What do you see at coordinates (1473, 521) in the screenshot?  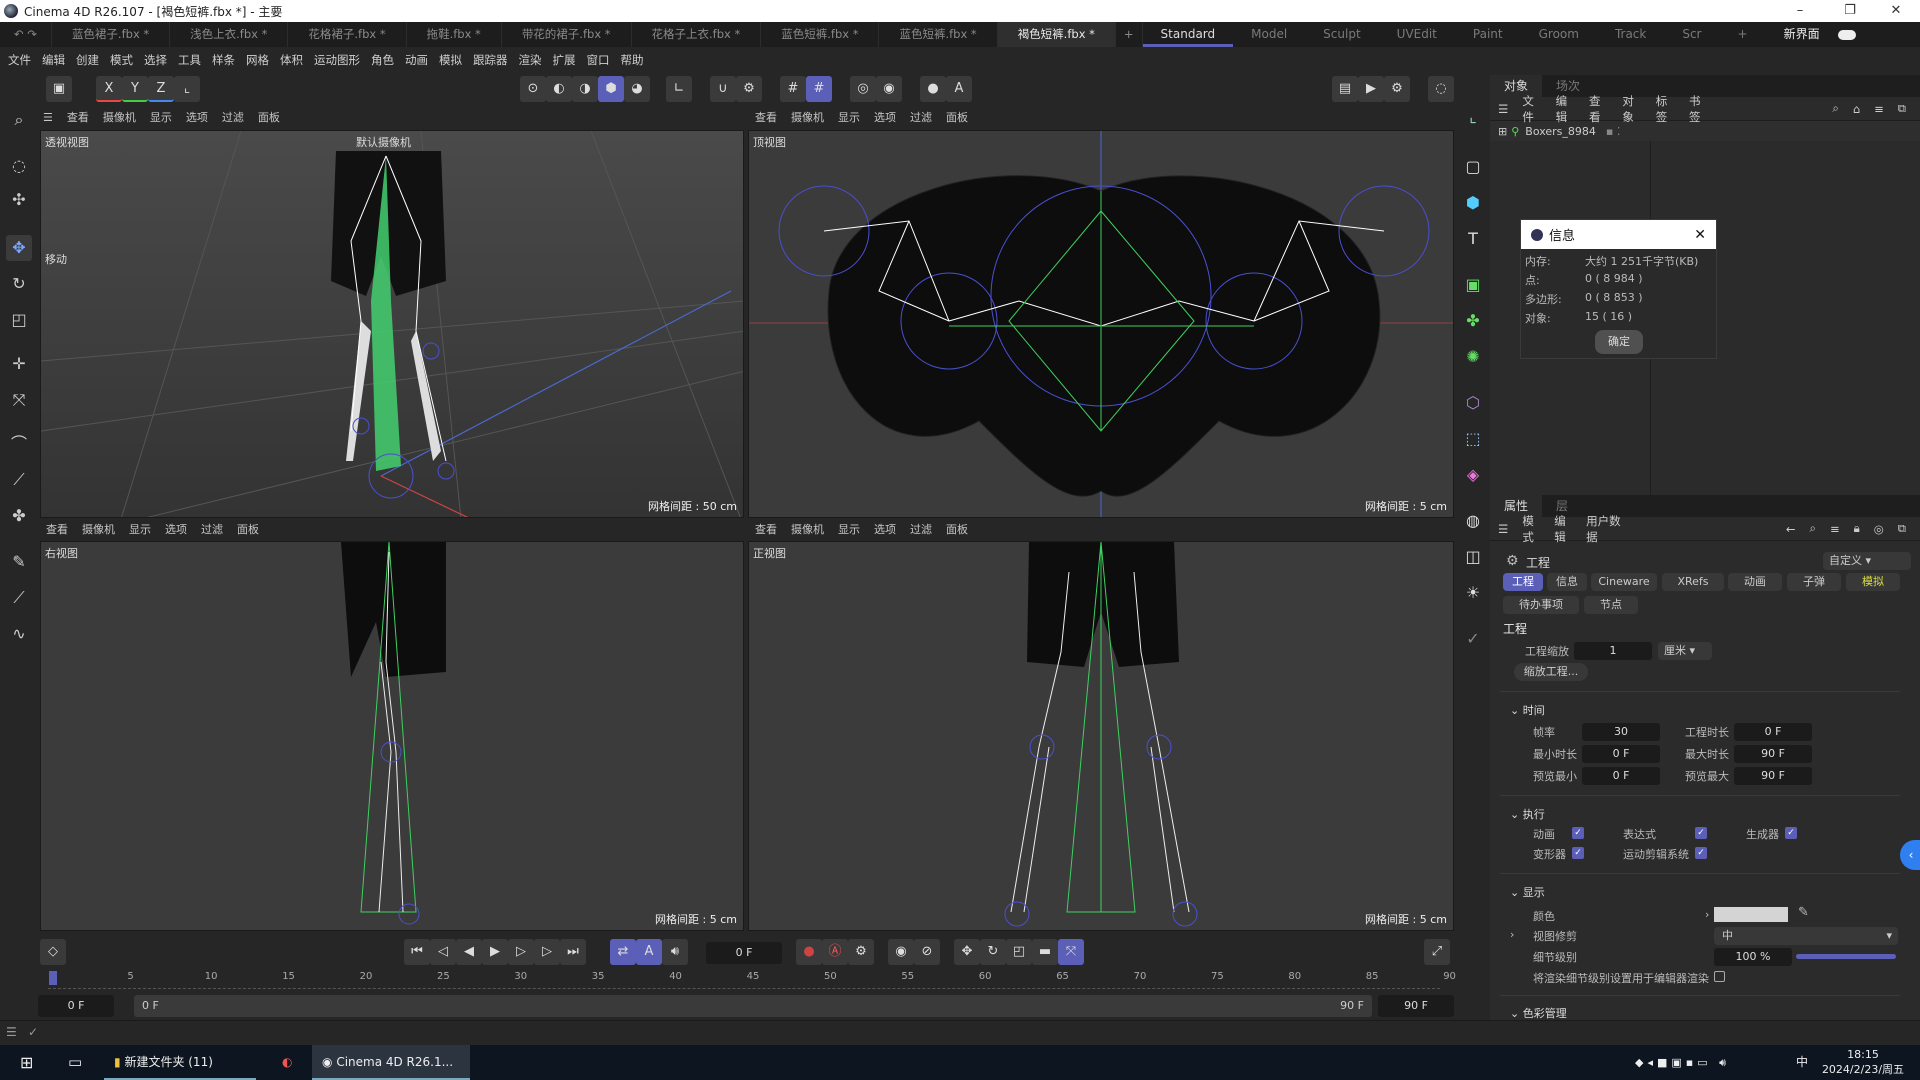 I see `environment-icon: ◍` at bounding box center [1473, 521].